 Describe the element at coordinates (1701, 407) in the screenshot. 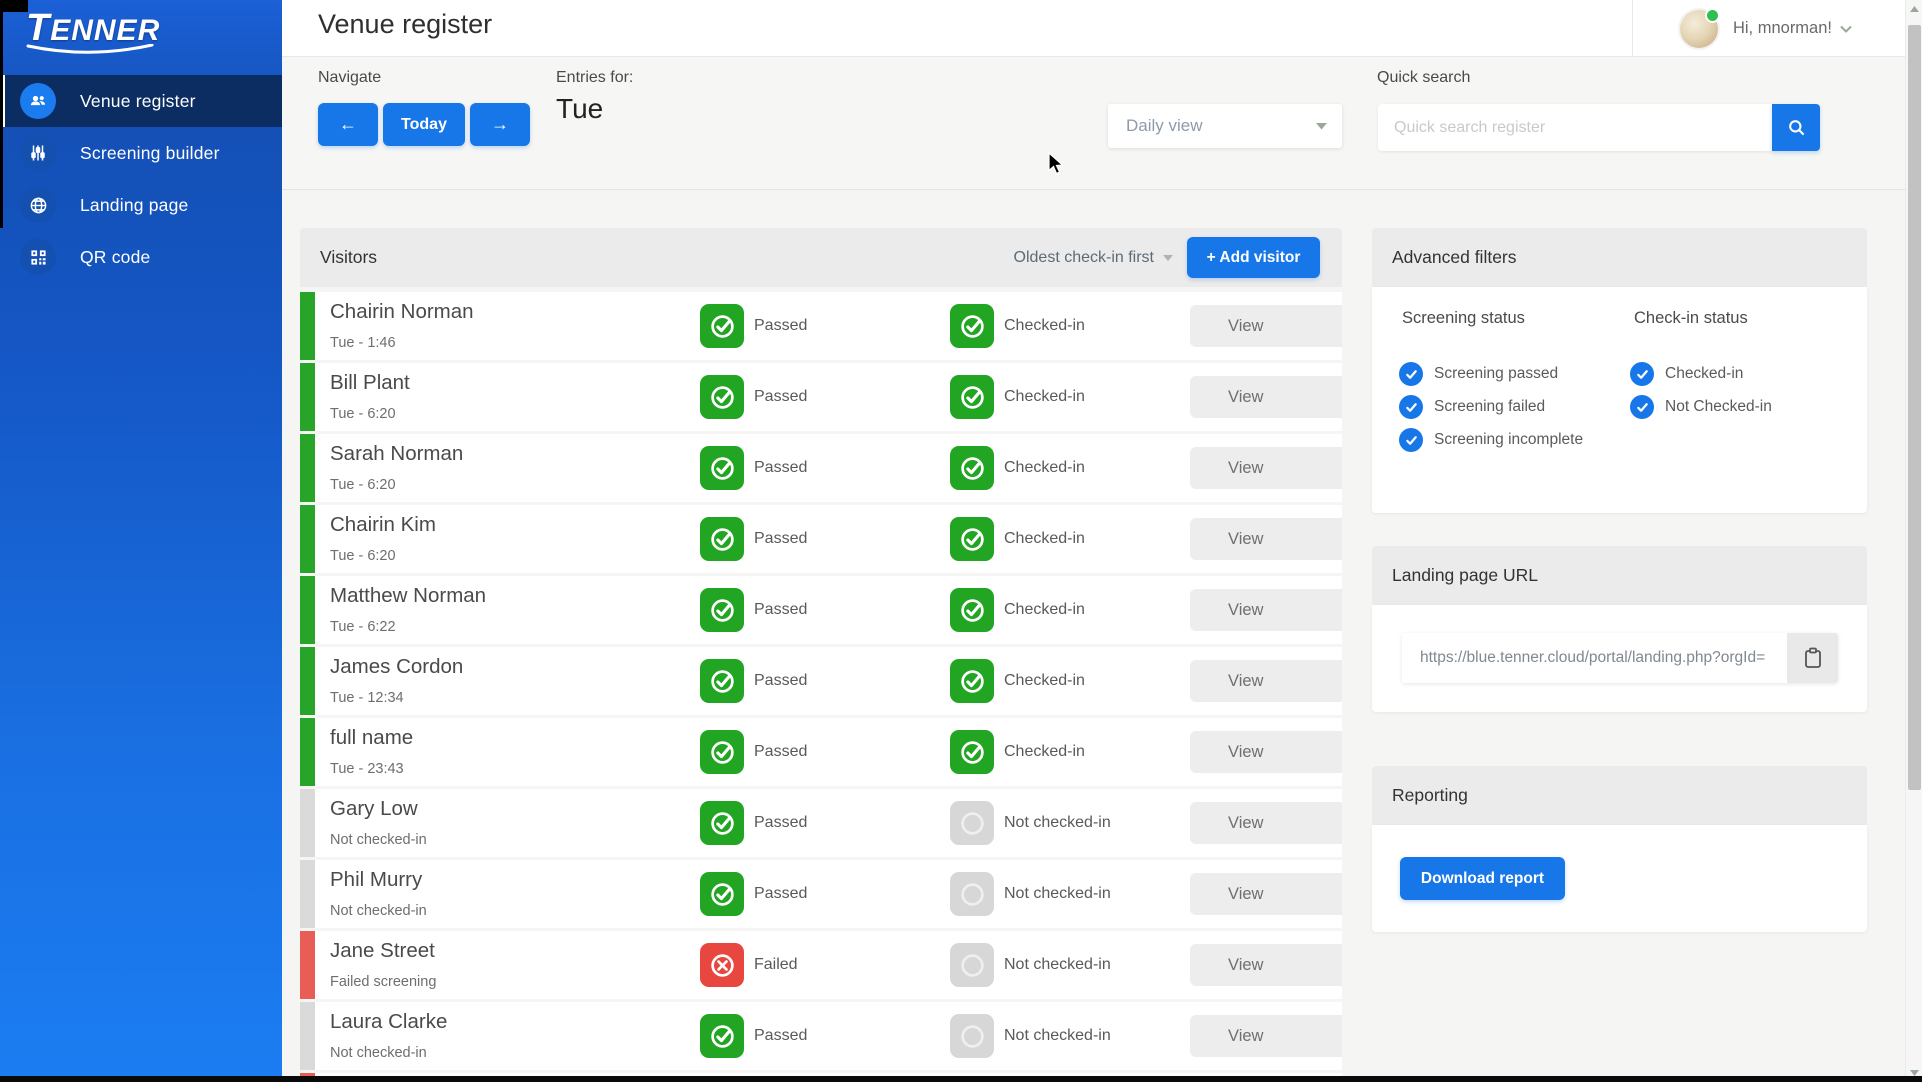

I see `filter-not-checked-in: Not Checked-in` at that location.